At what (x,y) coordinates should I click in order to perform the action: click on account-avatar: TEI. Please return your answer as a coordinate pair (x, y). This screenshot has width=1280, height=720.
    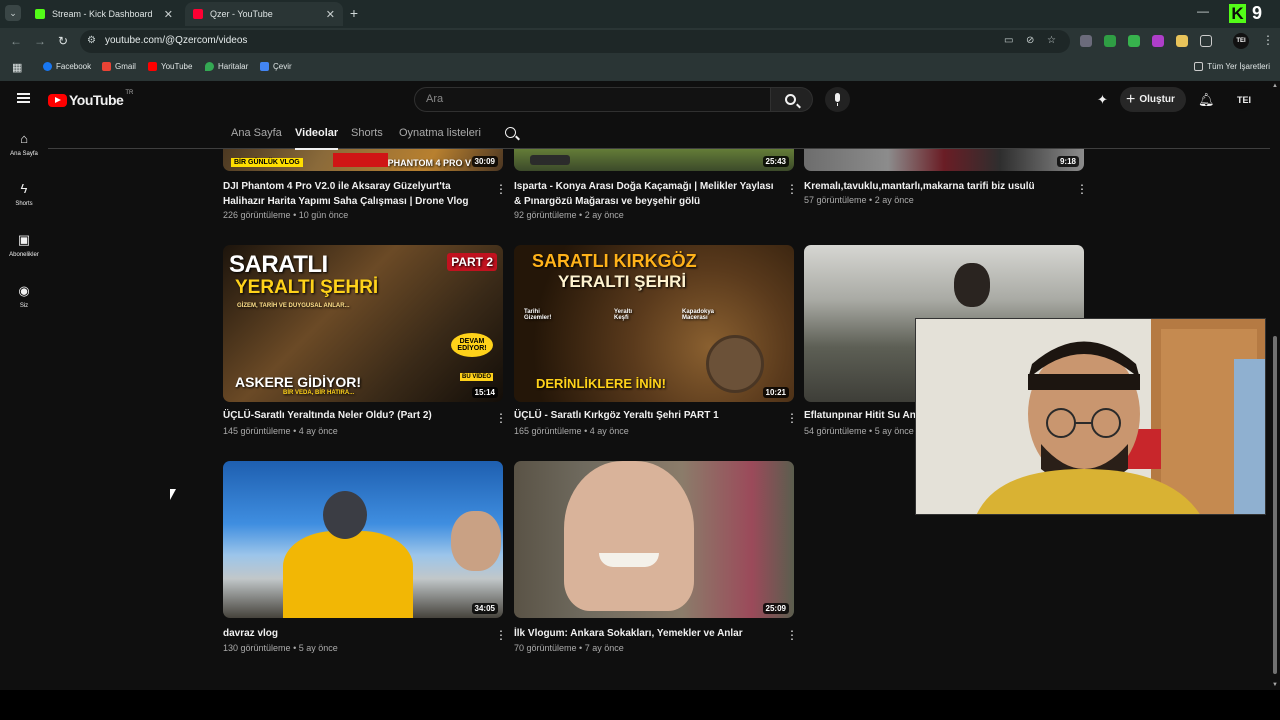
    Looking at the image, I should click on (1244, 100).